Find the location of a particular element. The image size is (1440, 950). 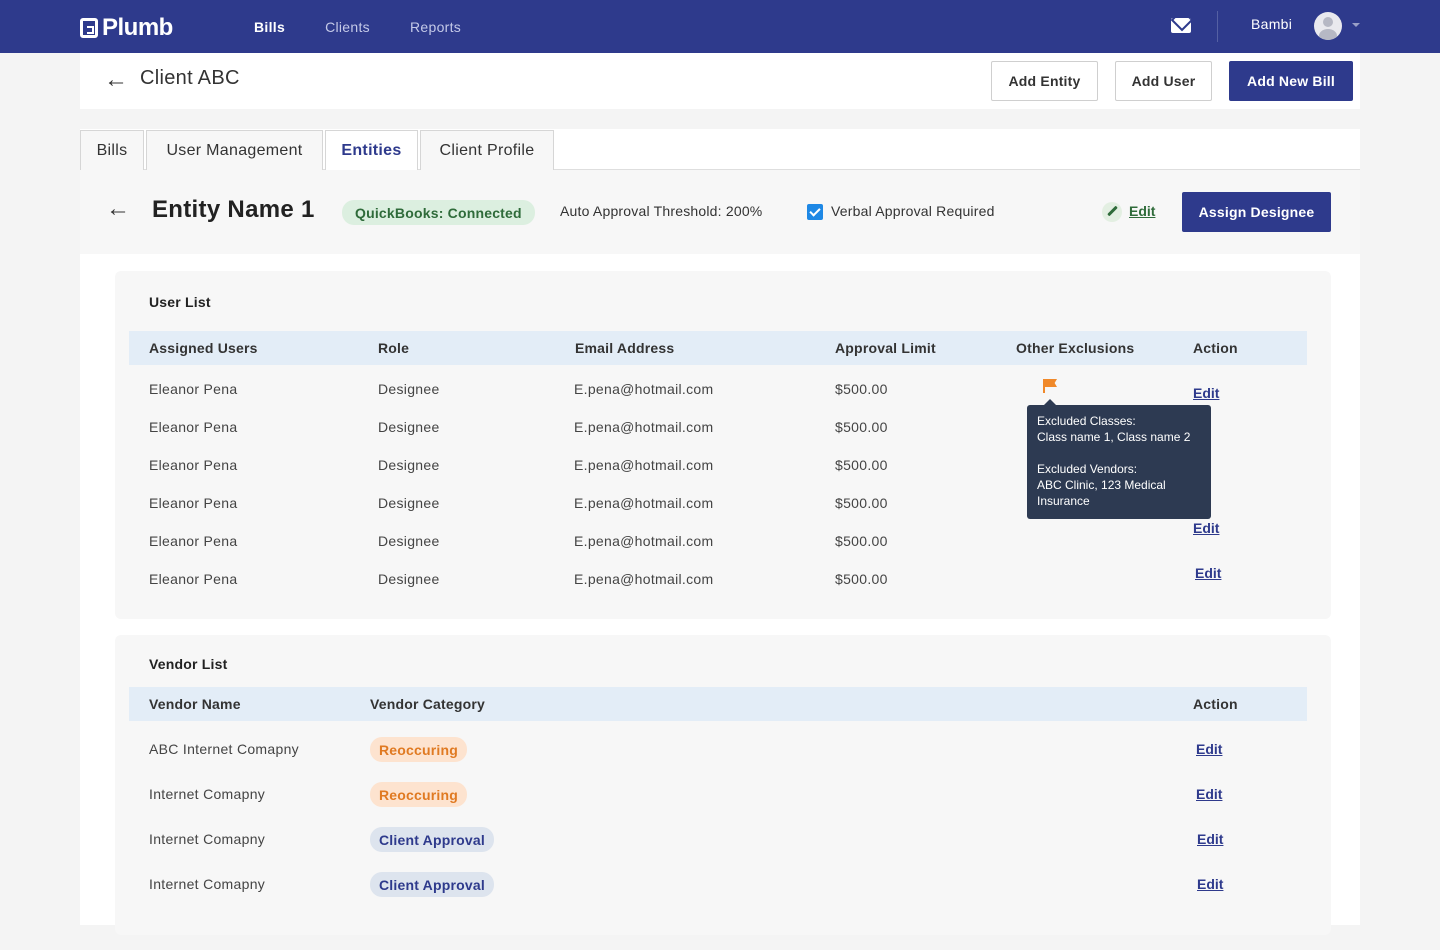

tooltip-vendors: ABC Clinic, 123 Medical is located at coordinates (1101, 485).